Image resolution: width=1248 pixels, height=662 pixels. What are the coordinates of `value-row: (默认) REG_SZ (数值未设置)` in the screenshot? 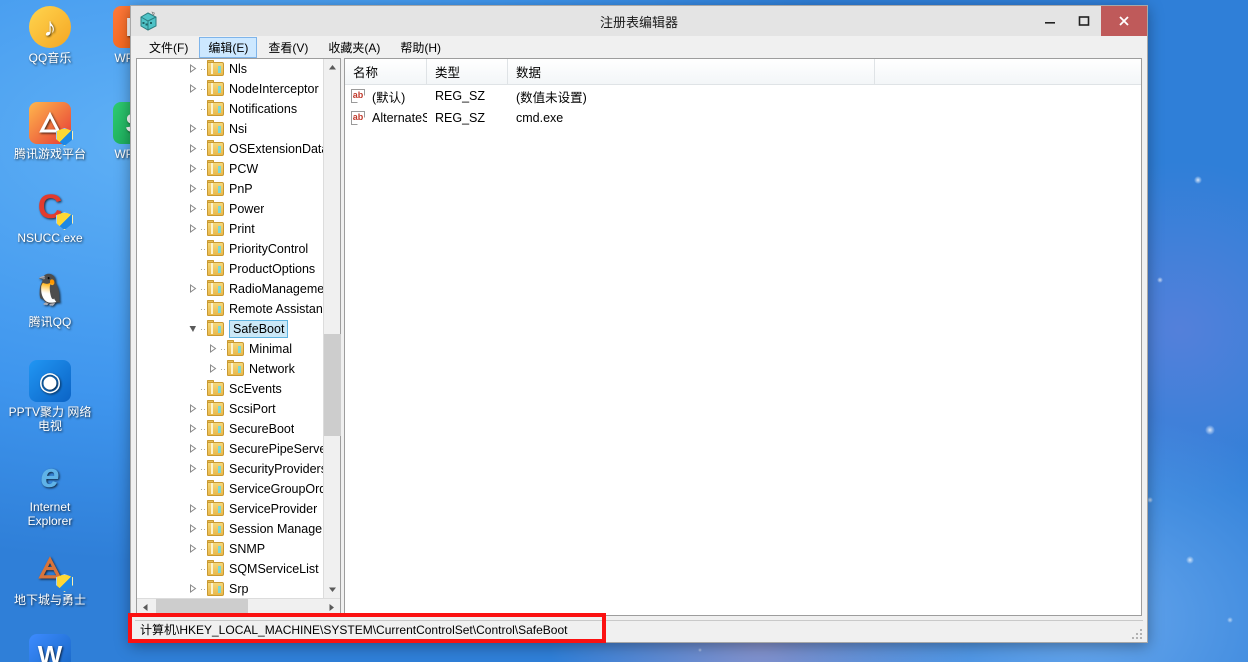 It's located at (743, 96).